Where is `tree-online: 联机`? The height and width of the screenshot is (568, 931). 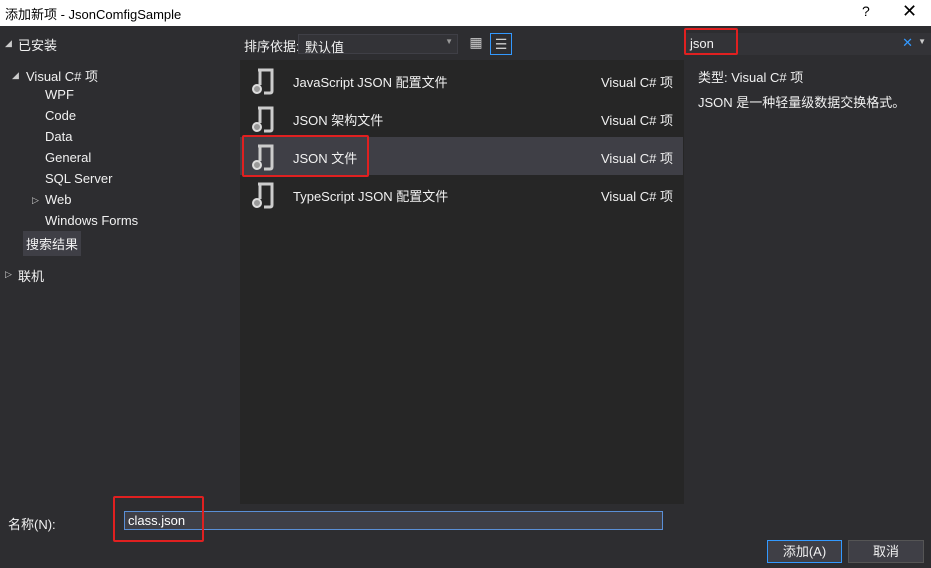 tree-online: 联机 is located at coordinates (31, 275).